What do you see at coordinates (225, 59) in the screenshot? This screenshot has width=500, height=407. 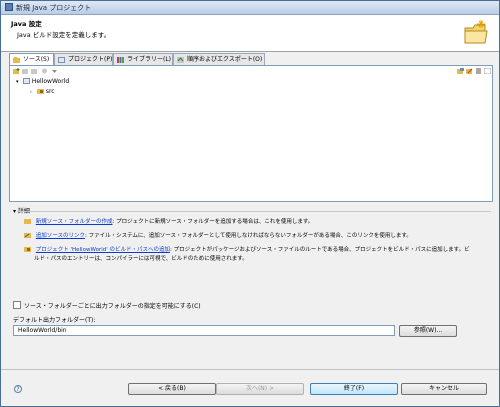 I see `tab-order-export-label: 順序およびエクスポート(O)` at bounding box center [225, 59].